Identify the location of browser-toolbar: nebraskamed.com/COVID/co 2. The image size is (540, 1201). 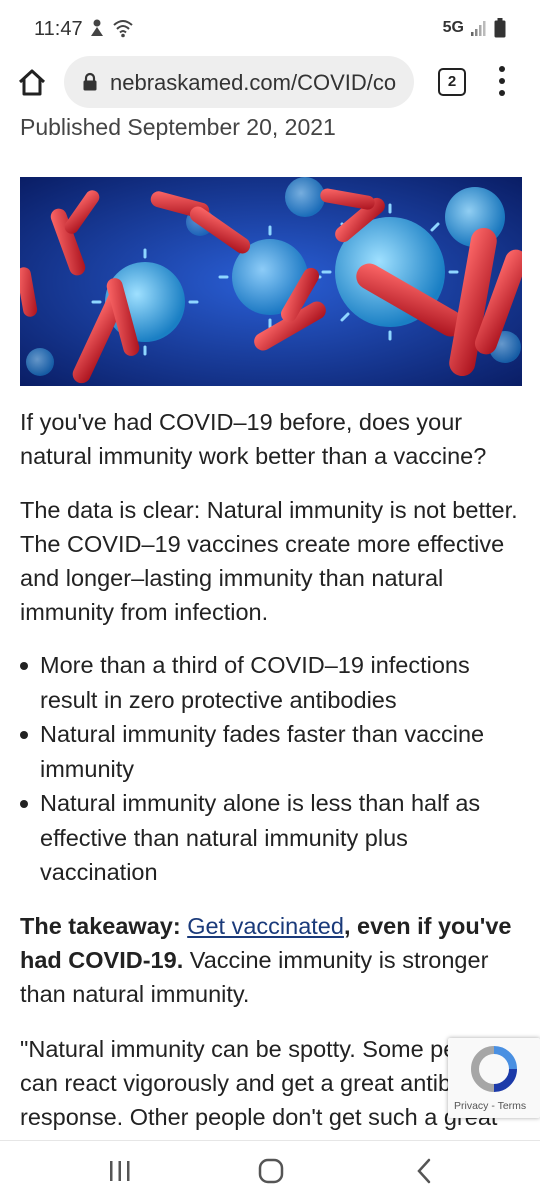
(270, 83).